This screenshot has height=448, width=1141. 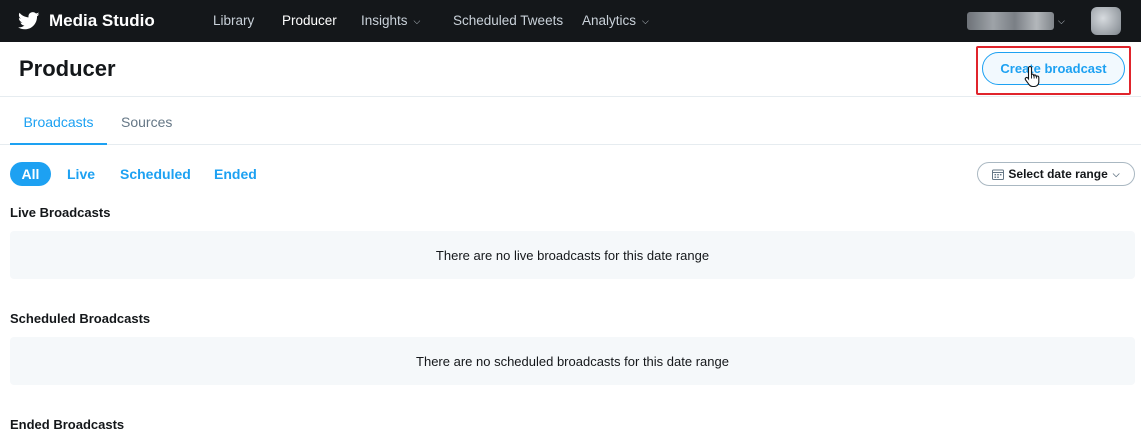 I want to click on nav-item-analytics: Analytics ⌵, so click(x=615, y=21).